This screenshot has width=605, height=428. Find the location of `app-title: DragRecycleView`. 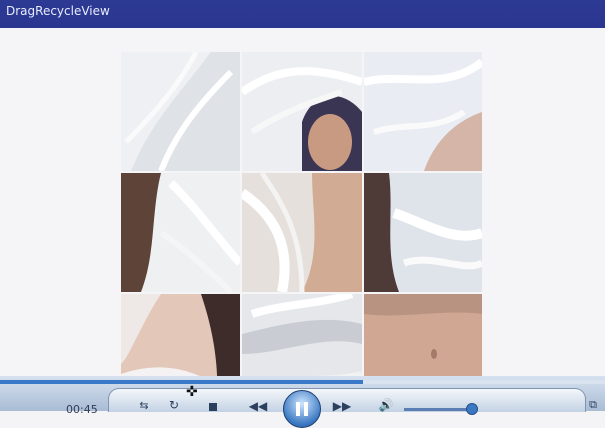

app-title: DragRecycleView is located at coordinates (58, 11).